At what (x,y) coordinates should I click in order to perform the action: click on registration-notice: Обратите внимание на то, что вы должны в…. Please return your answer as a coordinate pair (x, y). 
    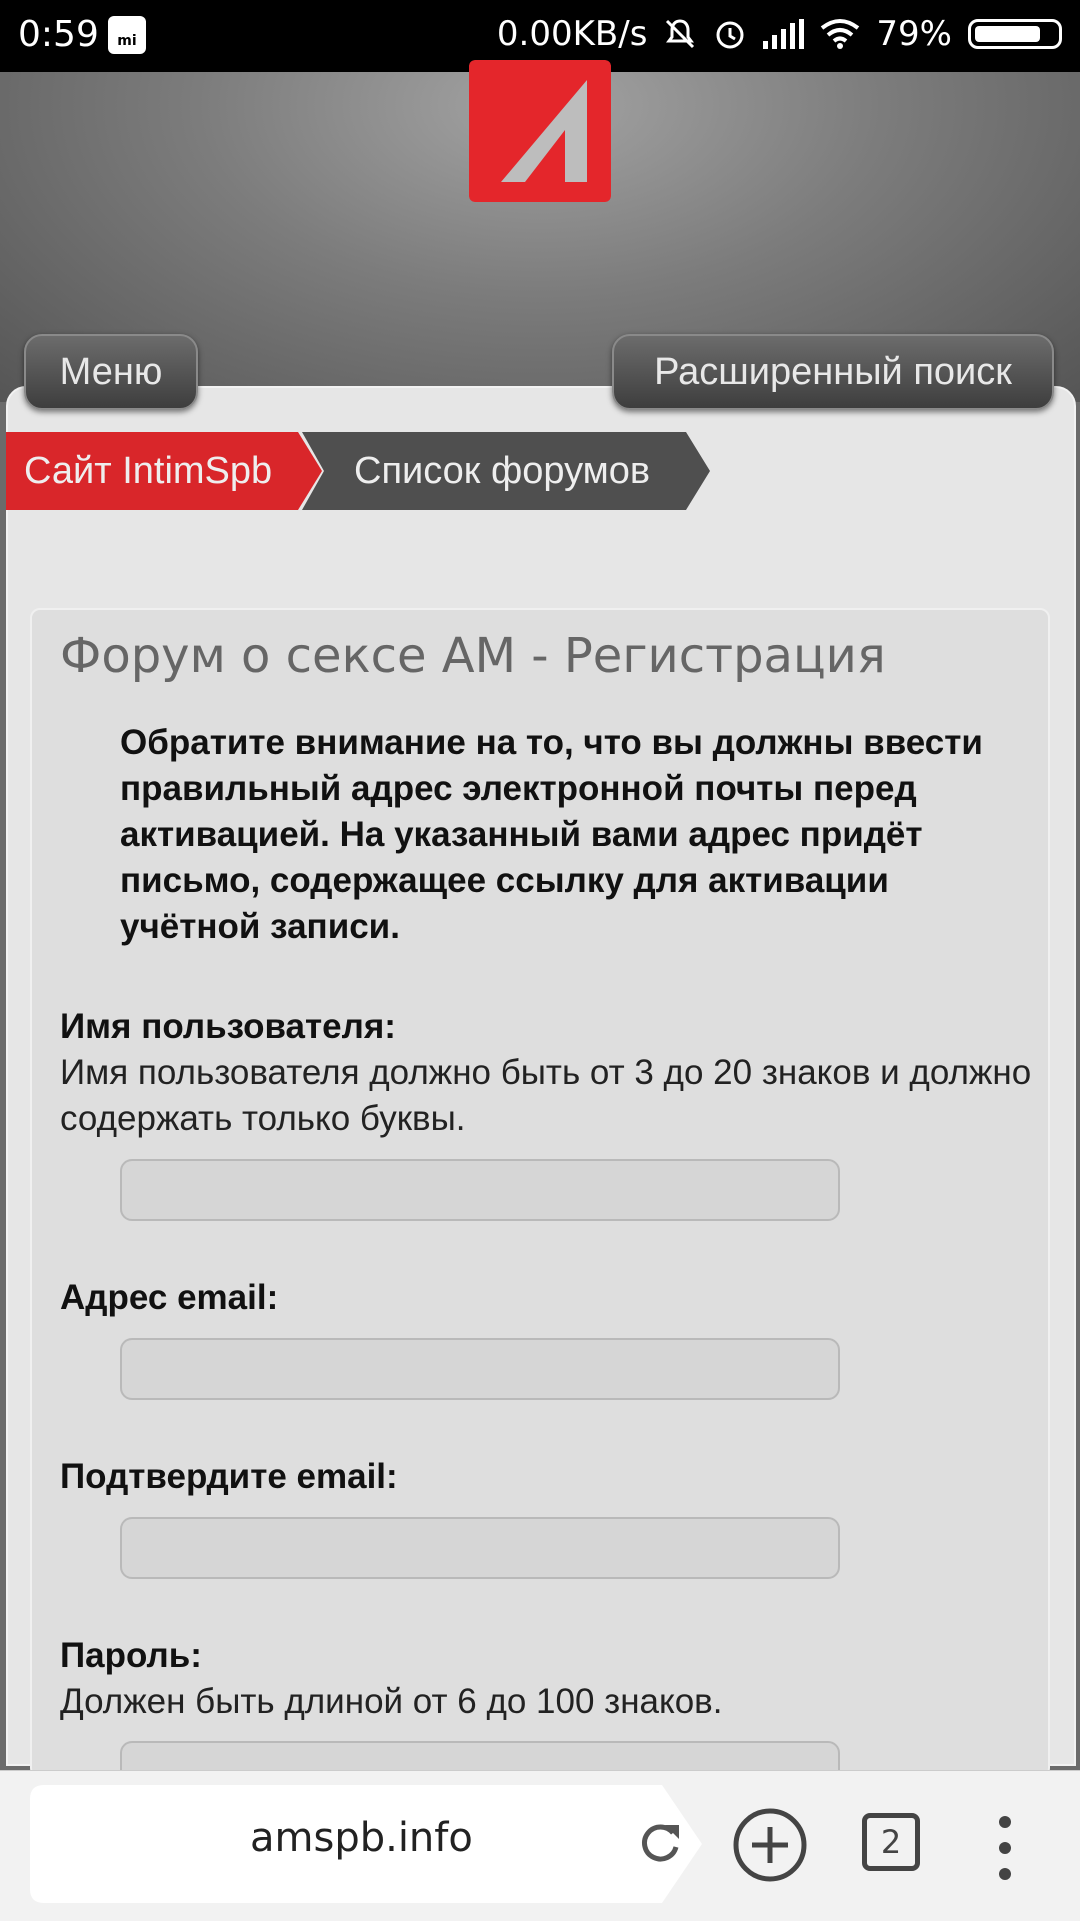
    Looking at the image, I should click on (551, 834).